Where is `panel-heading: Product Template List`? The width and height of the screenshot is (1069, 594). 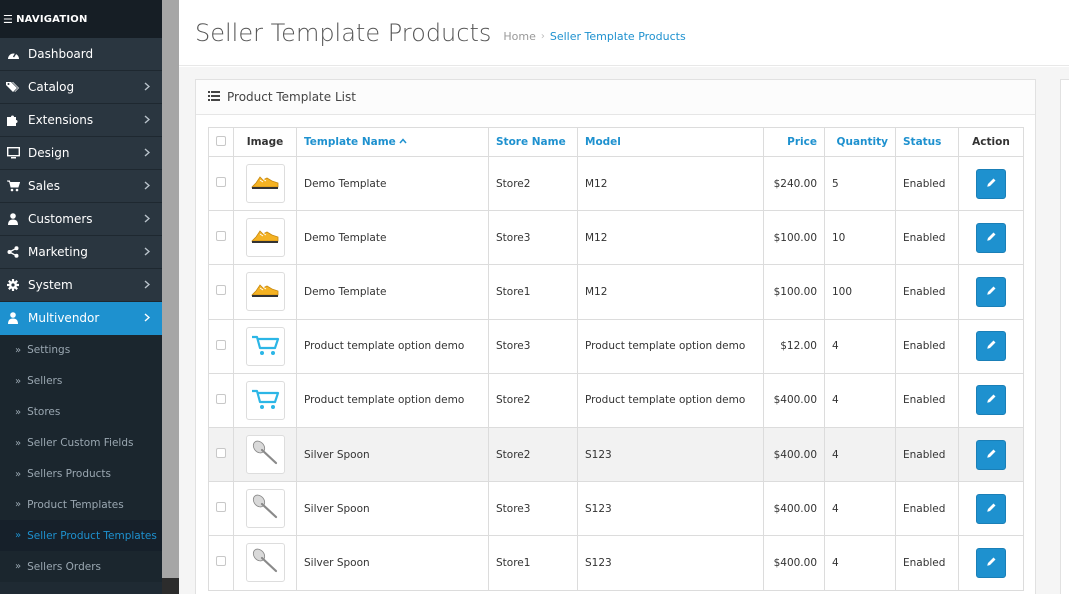 panel-heading: Product Template List is located at coordinates (615, 97).